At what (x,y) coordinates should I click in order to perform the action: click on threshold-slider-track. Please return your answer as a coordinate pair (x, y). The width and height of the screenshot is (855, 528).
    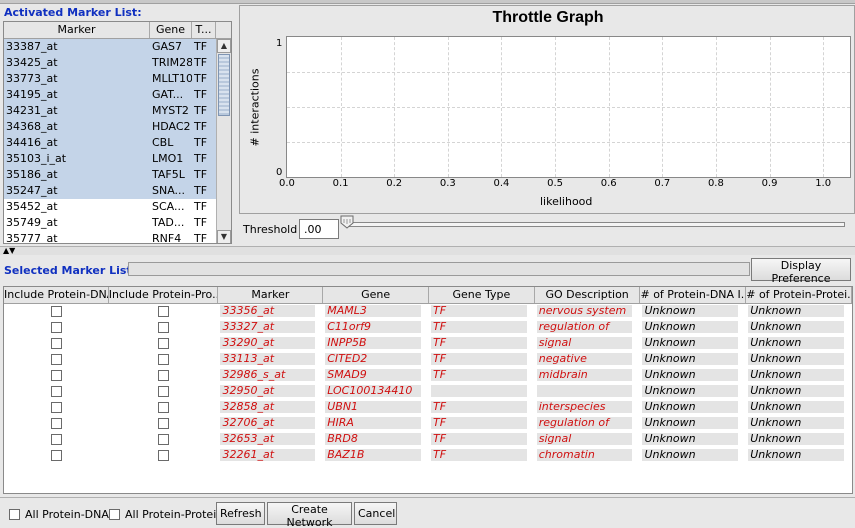
    Looking at the image, I should click on (595, 224).